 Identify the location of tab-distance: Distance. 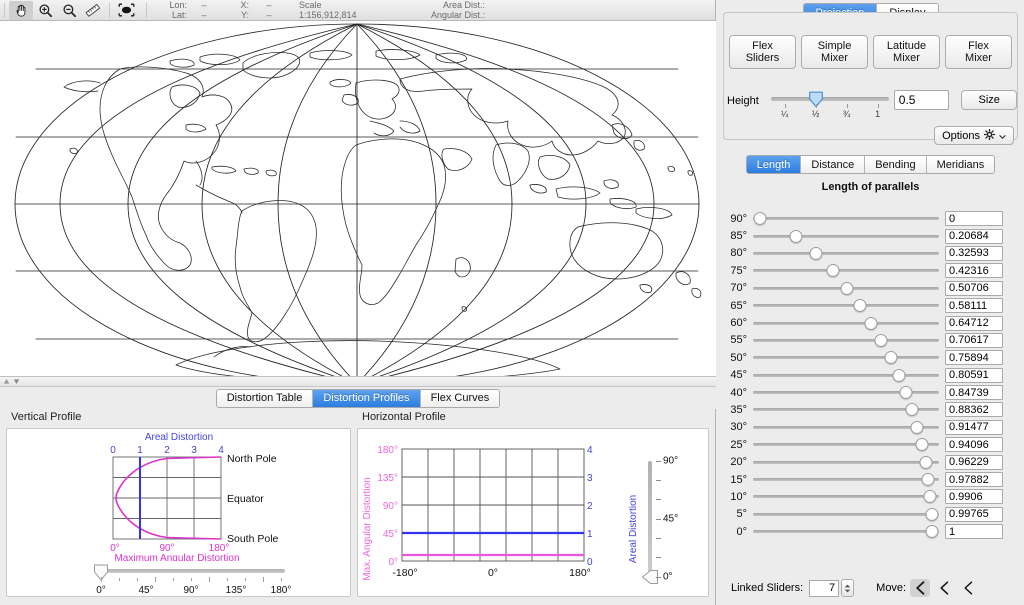
(833, 164).